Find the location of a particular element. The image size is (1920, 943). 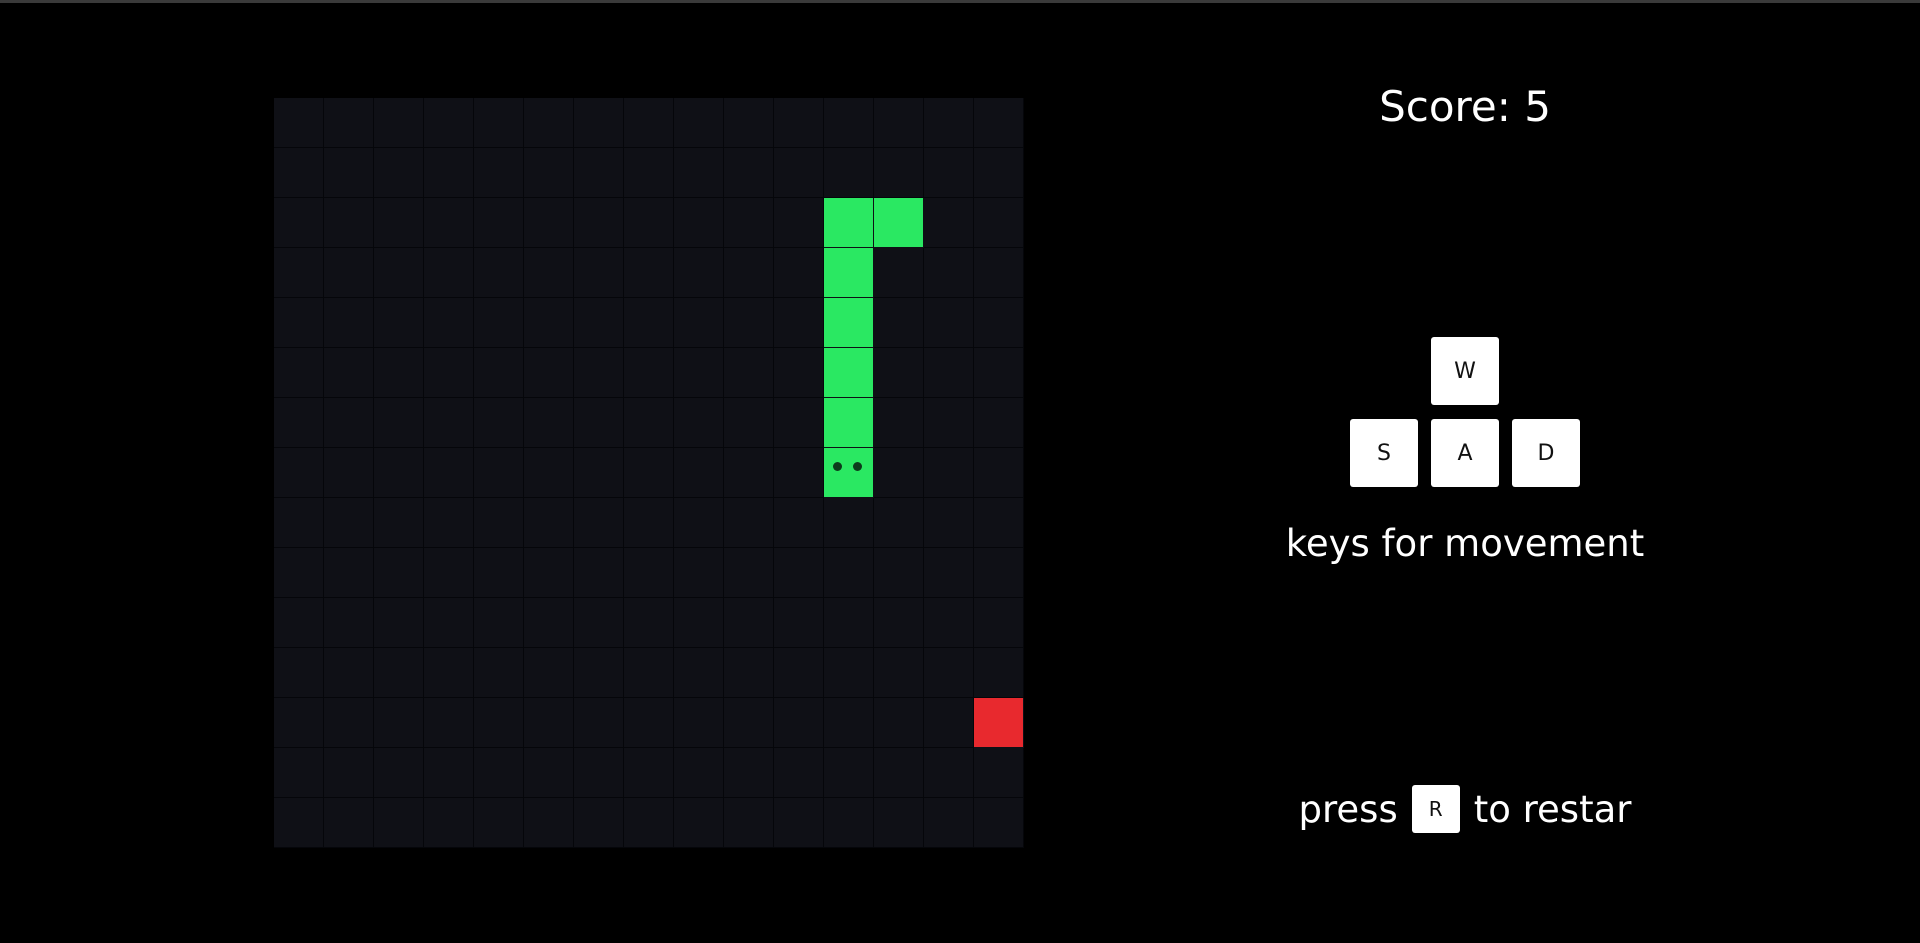

snake-eye is located at coordinates (857, 466).